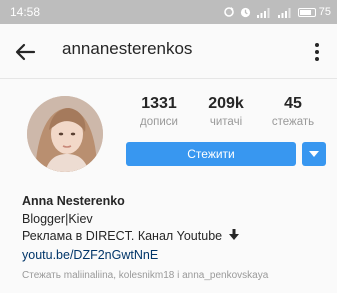 Image resolution: width=337 pixels, height=293 pixels. Describe the element at coordinates (159, 122) in the screenshot. I see `stat-posts-label: дописи` at that location.